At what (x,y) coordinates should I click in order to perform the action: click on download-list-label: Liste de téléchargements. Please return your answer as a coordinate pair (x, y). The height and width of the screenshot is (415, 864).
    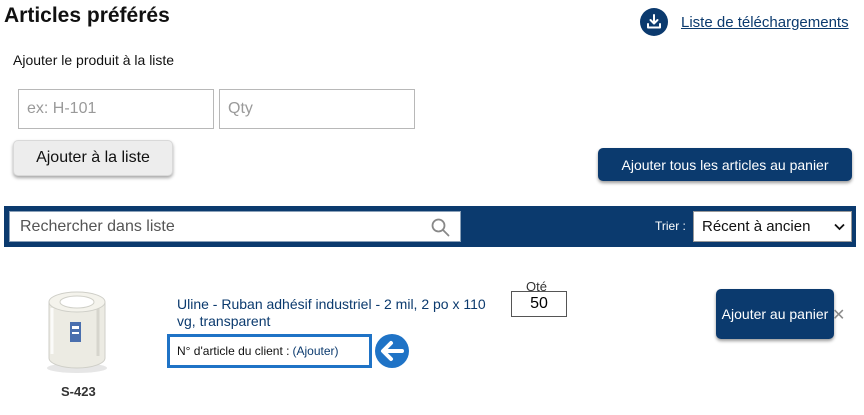
    Looking at the image, I should click on (765, 22).